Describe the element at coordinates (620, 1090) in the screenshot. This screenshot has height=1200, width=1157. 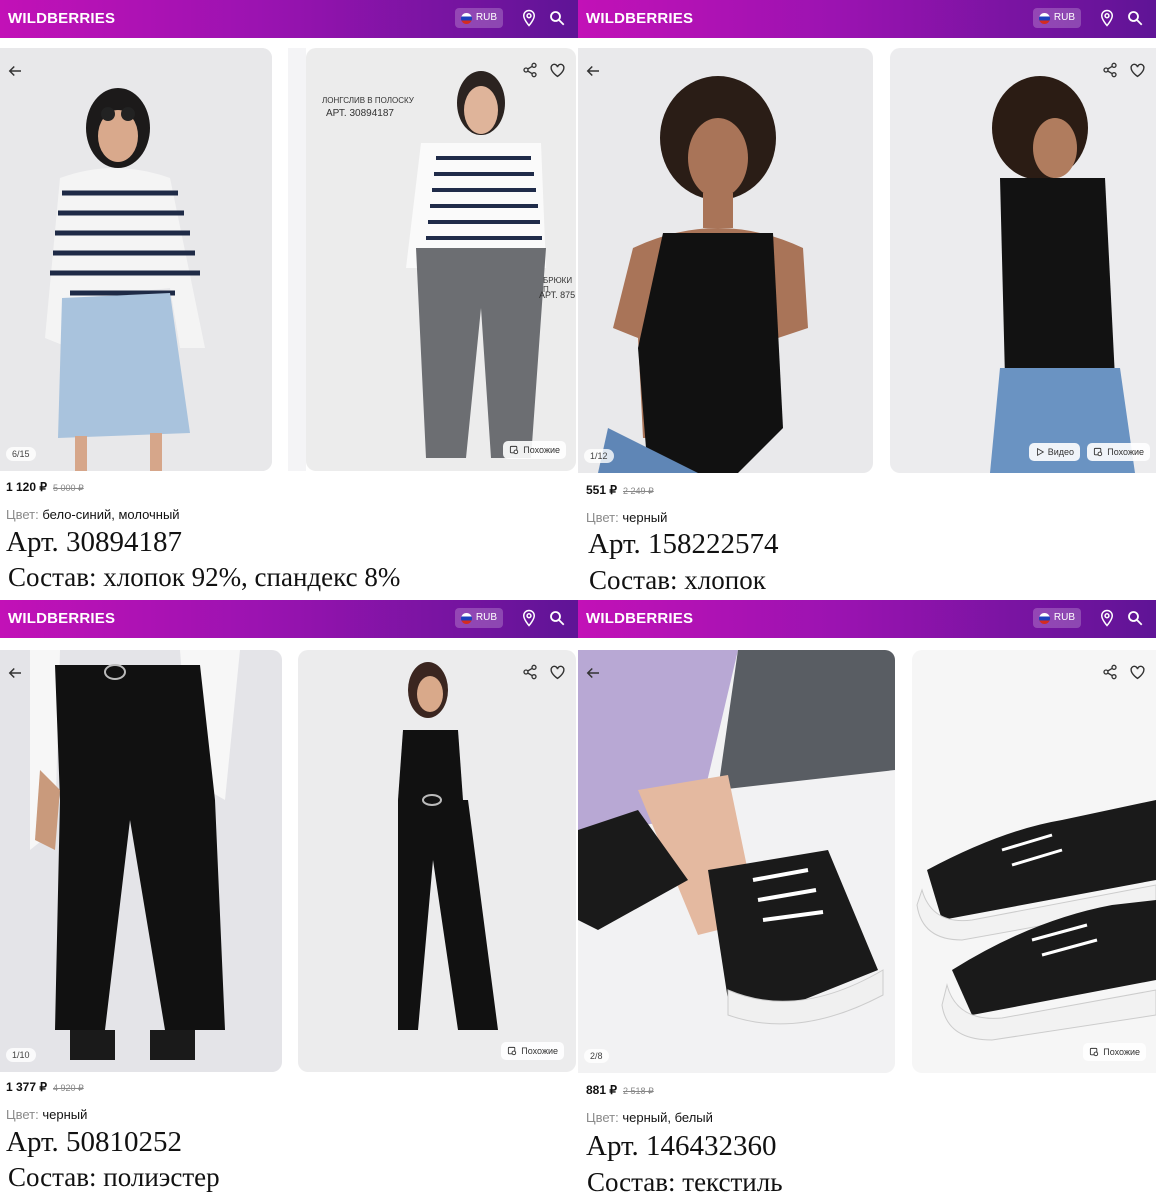
I see `price: 881 ₽ 2 518 ₽` at that location.